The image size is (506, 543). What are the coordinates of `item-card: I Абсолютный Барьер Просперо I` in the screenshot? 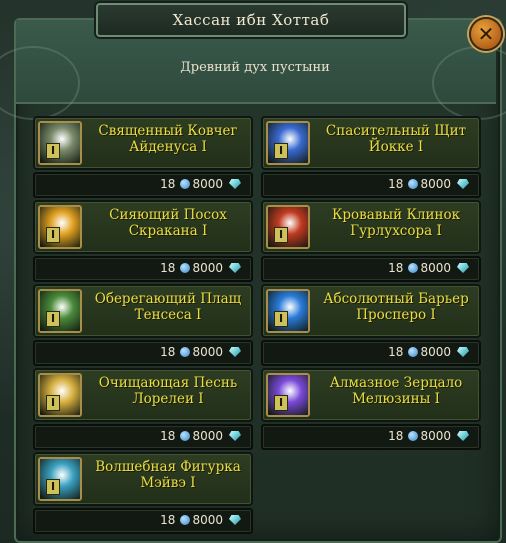 It's located at (371, 311).